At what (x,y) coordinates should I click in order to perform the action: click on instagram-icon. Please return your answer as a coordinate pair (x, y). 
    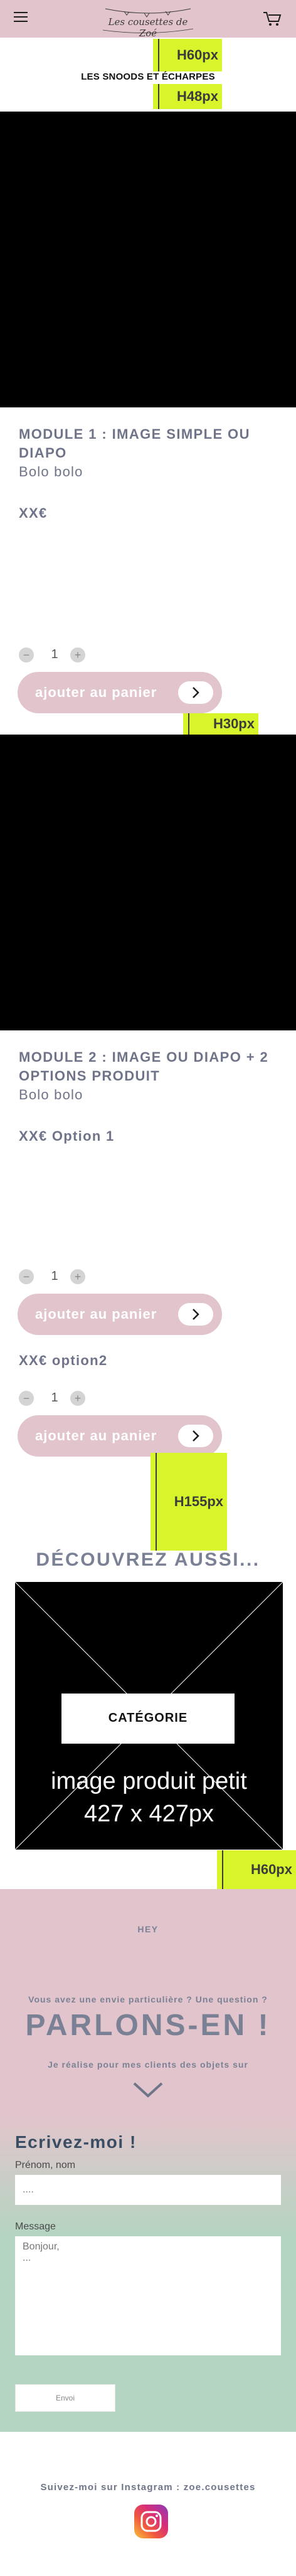
    Looking at the image, I should click on (151, 2521).